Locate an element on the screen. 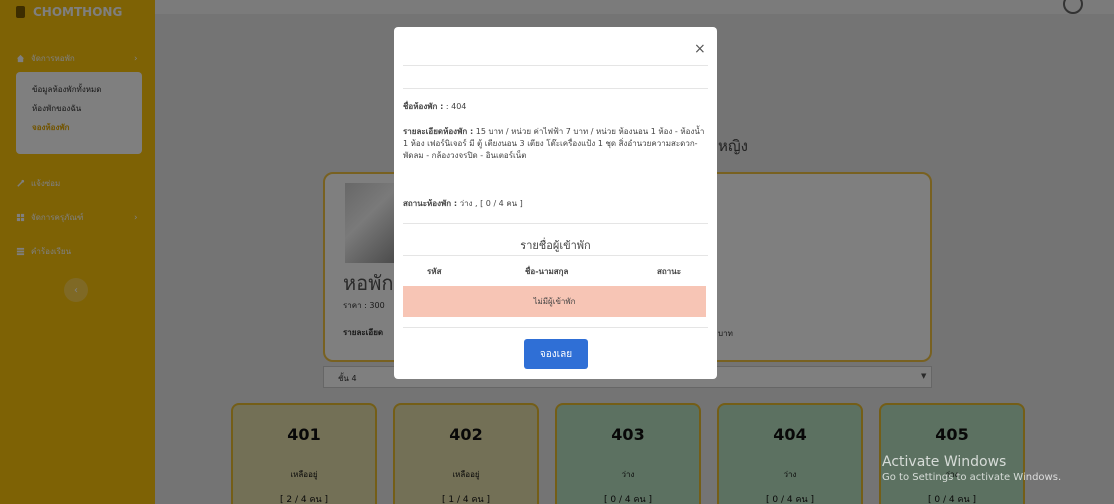 This screenshot has width=1114, height=504. watermark-line2: Go to Settings to activate Windows. is located at coordinates (972, 477).